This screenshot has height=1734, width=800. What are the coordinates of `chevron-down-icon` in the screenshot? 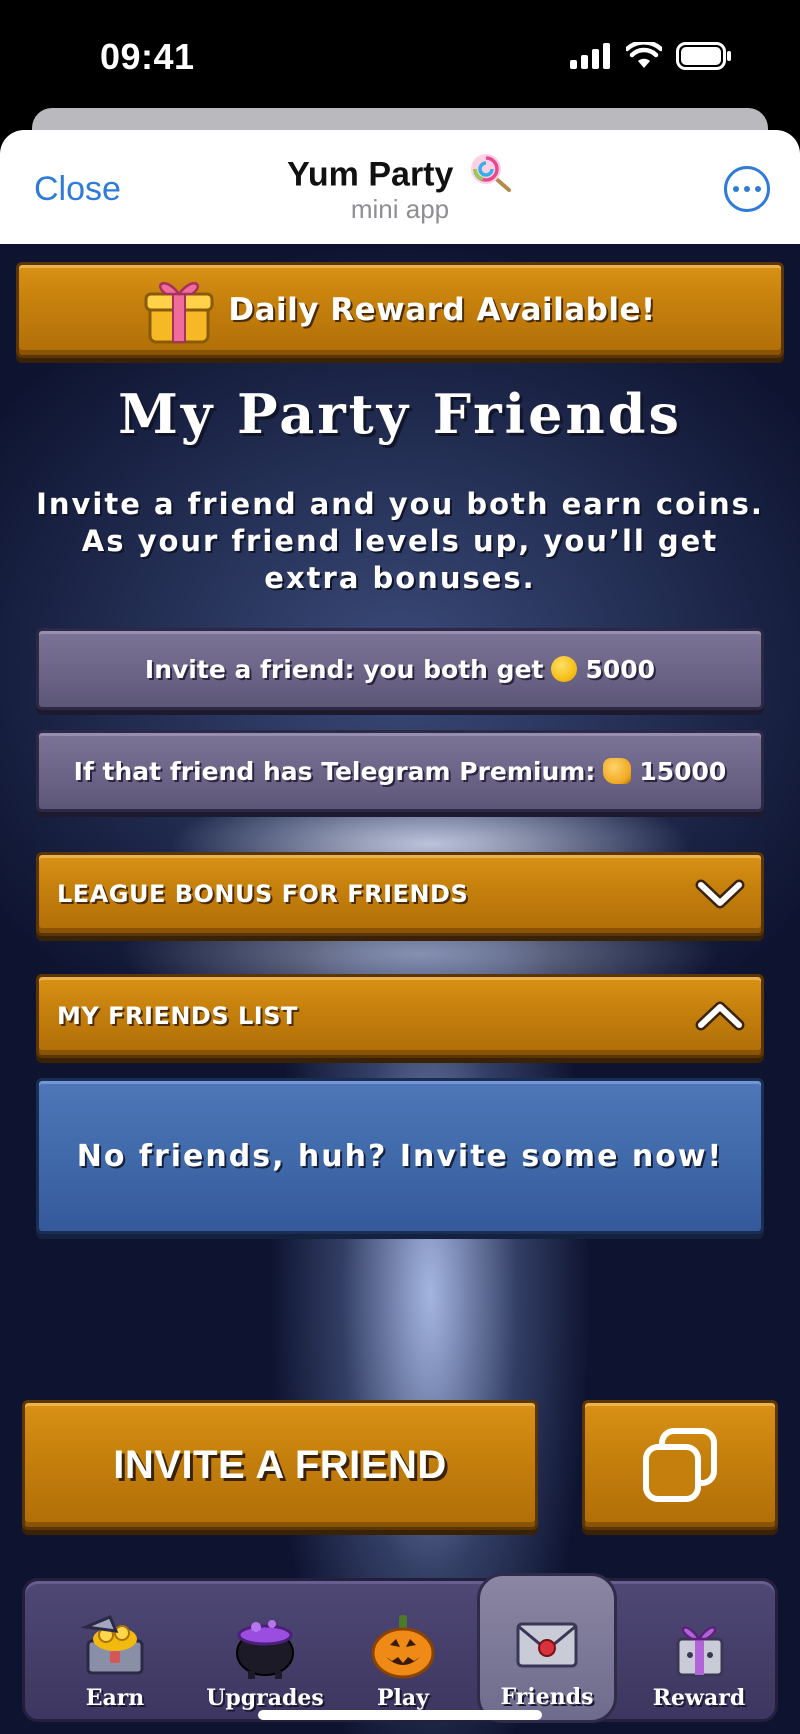 It's located at (720, 894).